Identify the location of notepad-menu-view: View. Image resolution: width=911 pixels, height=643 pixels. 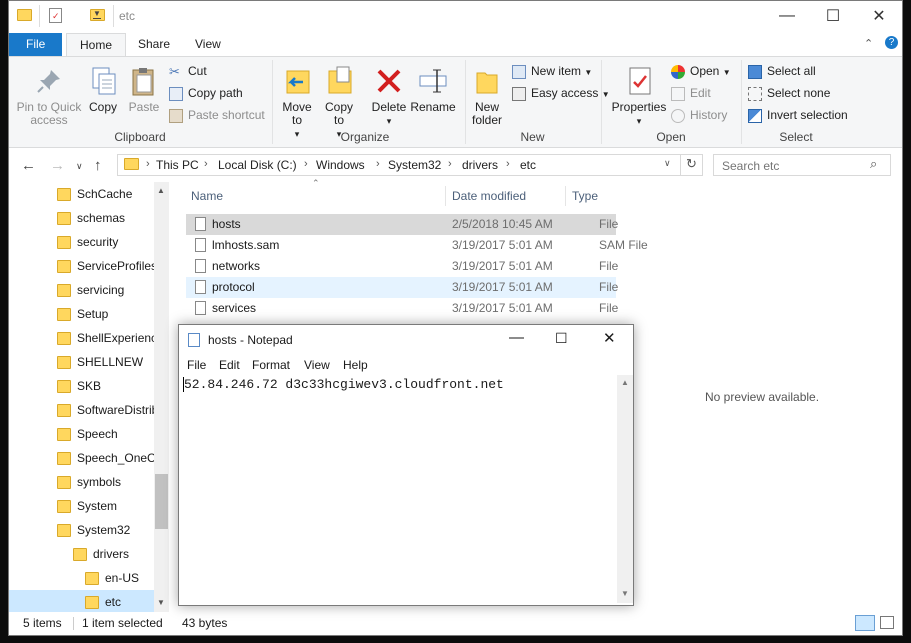
(317, 365).